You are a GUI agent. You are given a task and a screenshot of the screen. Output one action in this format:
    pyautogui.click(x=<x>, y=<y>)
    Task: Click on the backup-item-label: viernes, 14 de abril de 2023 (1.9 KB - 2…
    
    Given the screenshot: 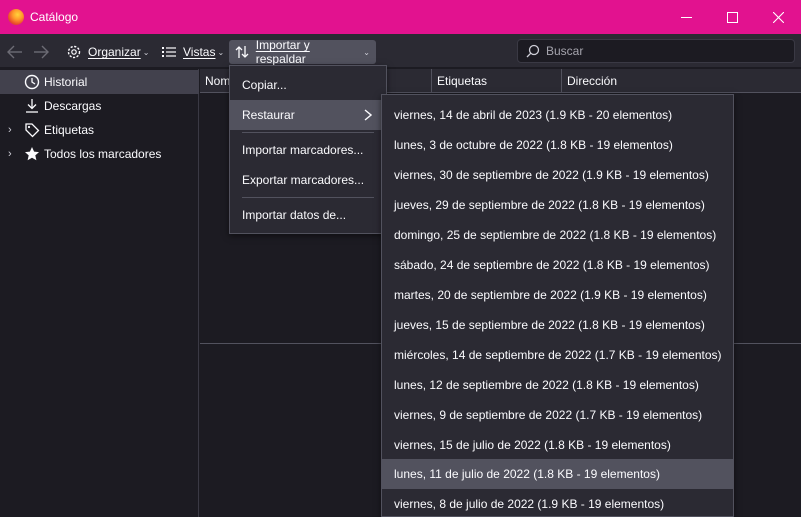 What is the action you would take?
    pyautogui.click(x=533, y=115)
    